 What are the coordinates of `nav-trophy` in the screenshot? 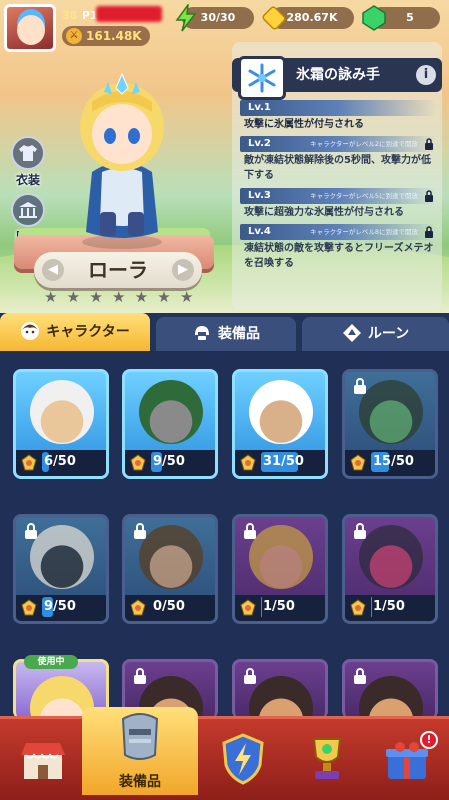 It's located at (327, 760).